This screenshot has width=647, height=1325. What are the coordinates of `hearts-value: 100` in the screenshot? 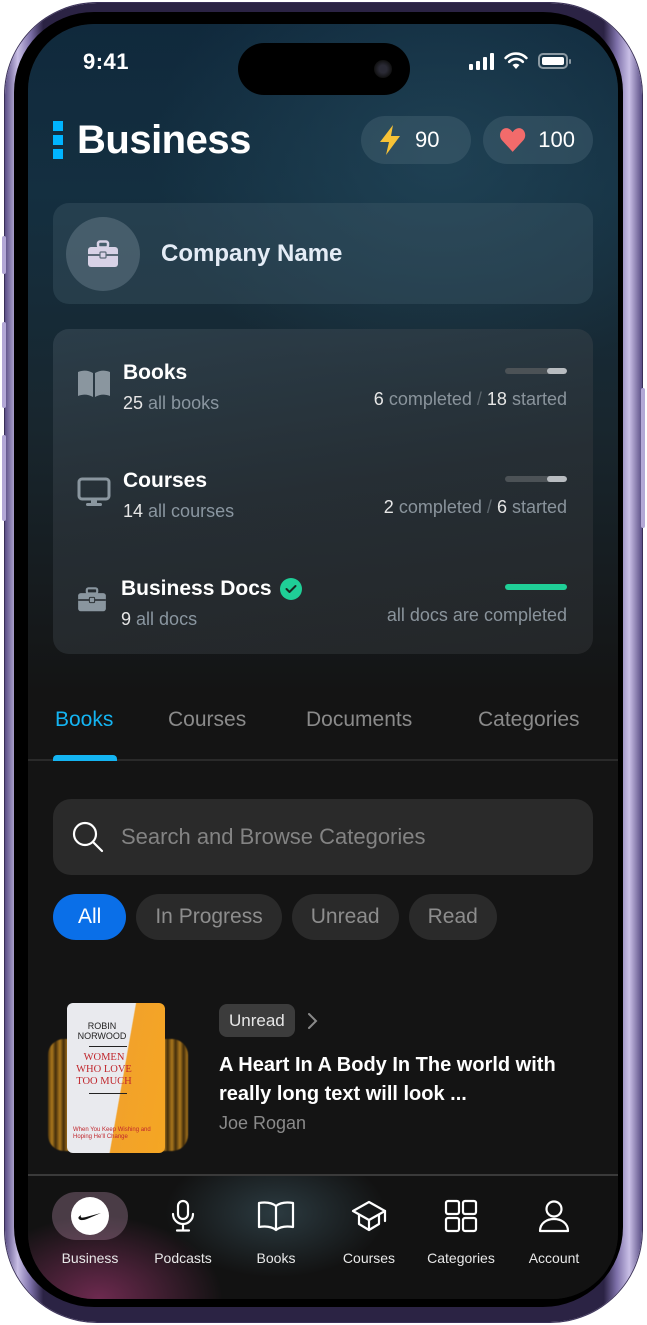 It's located at (556, 139).